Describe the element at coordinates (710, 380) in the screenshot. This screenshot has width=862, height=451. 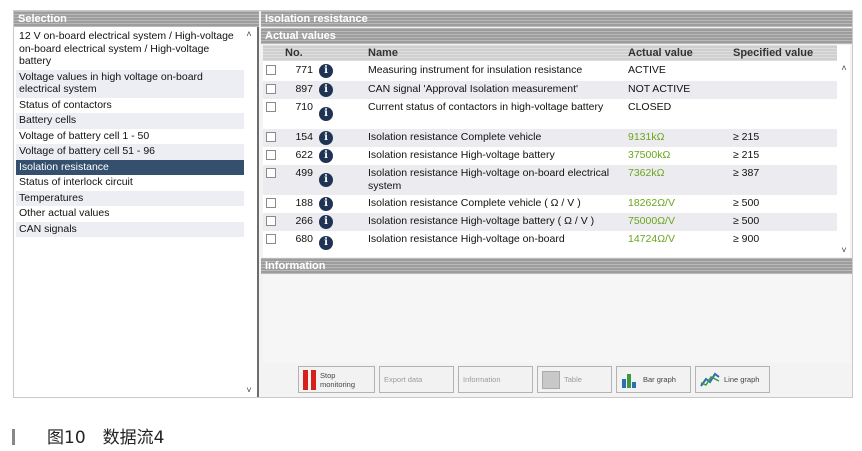
I see `line-graph-icon` at that location.